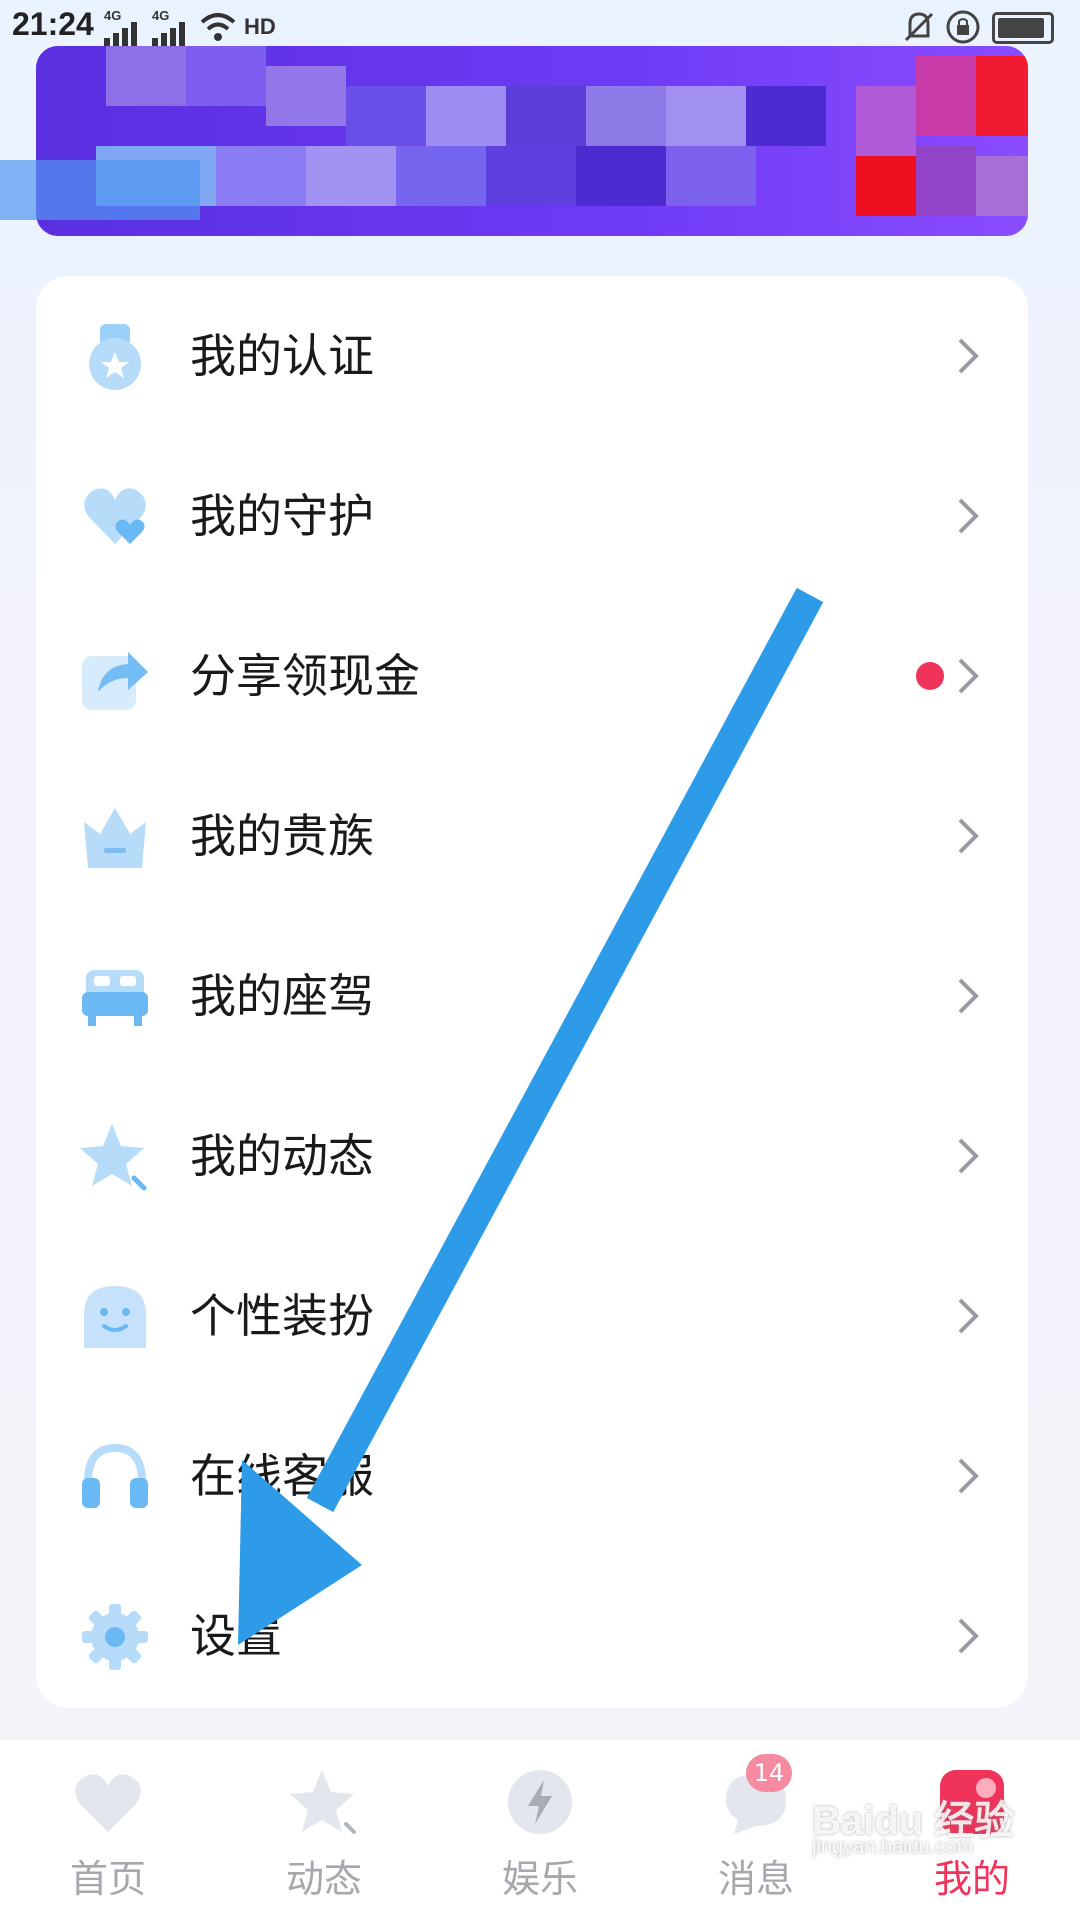  I want to click on wifi-icon, so click(218, 27).